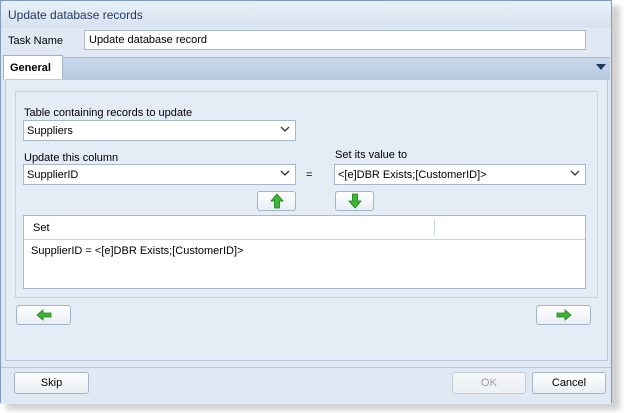 The height and width of the screenshot is (413, 627). What do you see at coordinates (412, 175) in the screenshot?
I see `value-select-value: <[e]DBR Exists;[CustomerID]>` at bounding box center [412, 175].